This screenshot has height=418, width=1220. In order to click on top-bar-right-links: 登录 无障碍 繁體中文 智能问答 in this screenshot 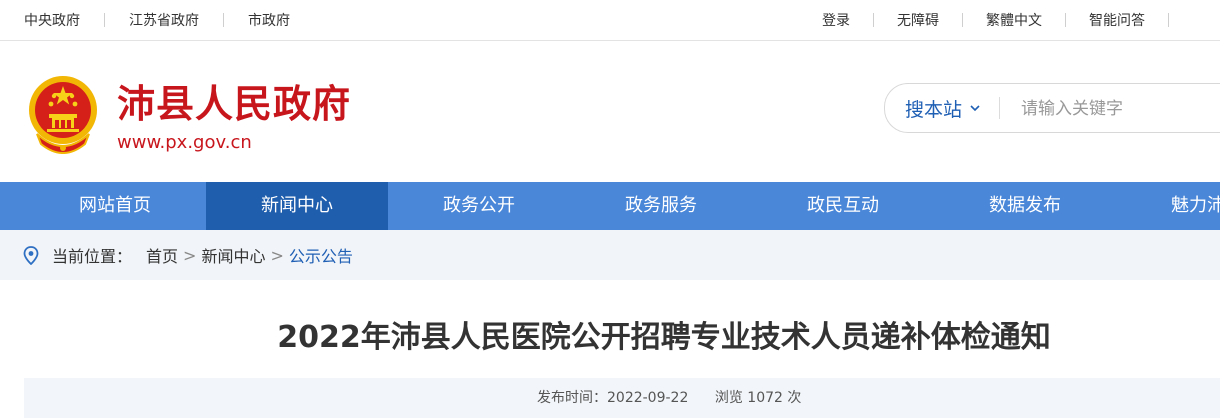, I will do `click(1007, 20)`.